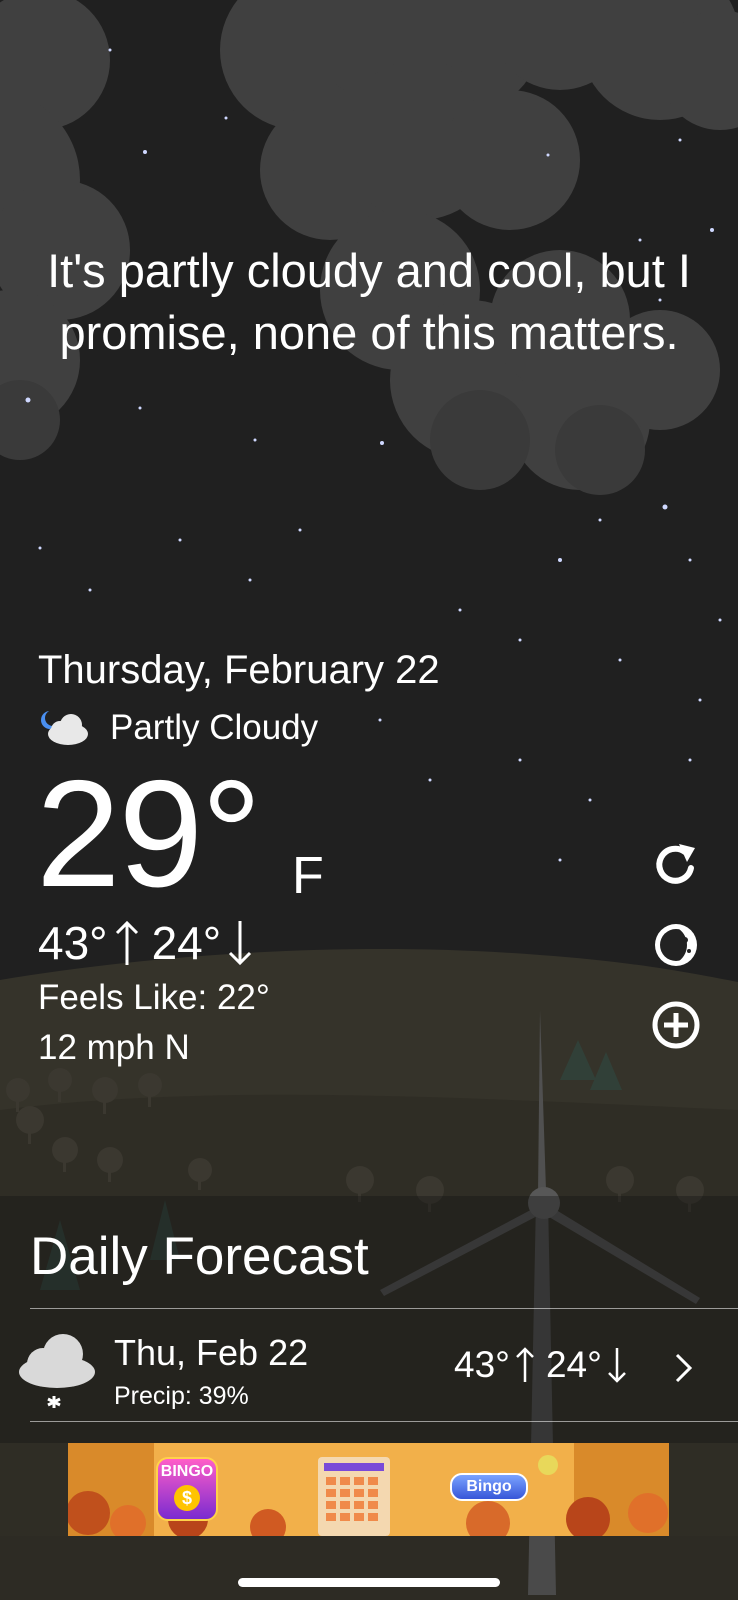 The image size is (738, 1600). I want to click on temperature-unit: F, so click(308, 876).